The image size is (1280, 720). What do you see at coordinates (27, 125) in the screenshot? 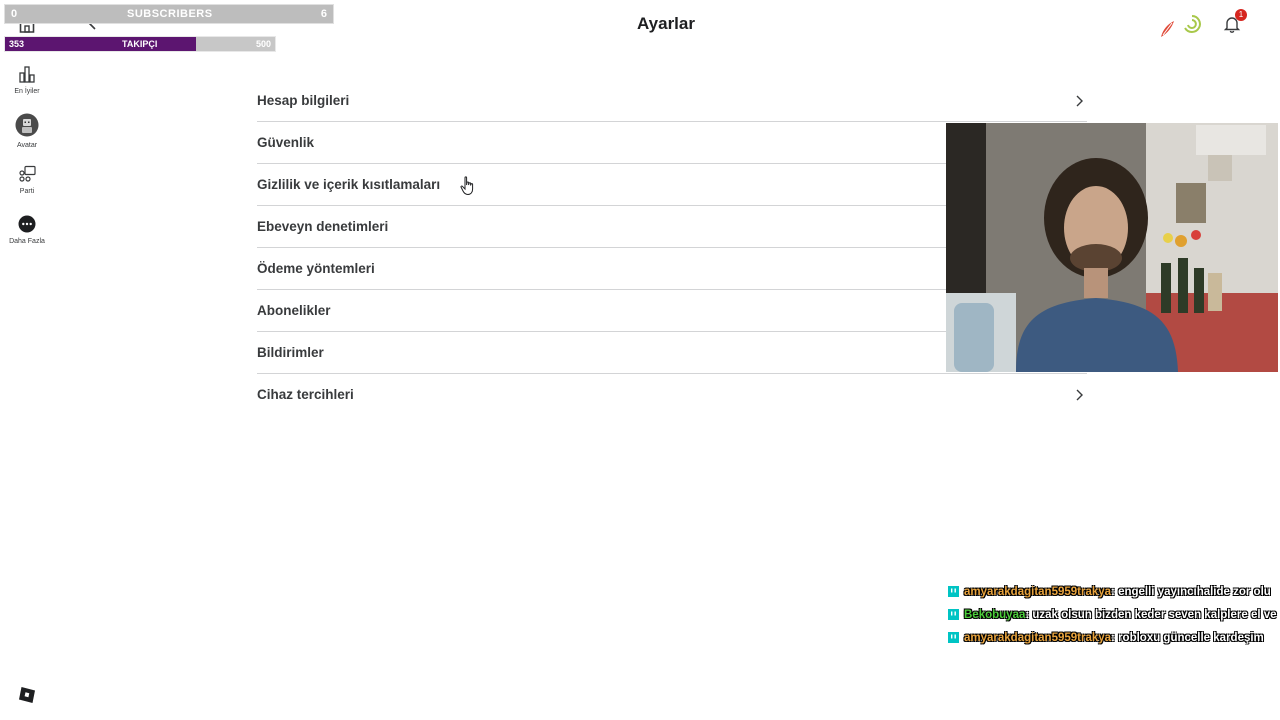
I see `avatar-icon` at bounding box center [27, 125].